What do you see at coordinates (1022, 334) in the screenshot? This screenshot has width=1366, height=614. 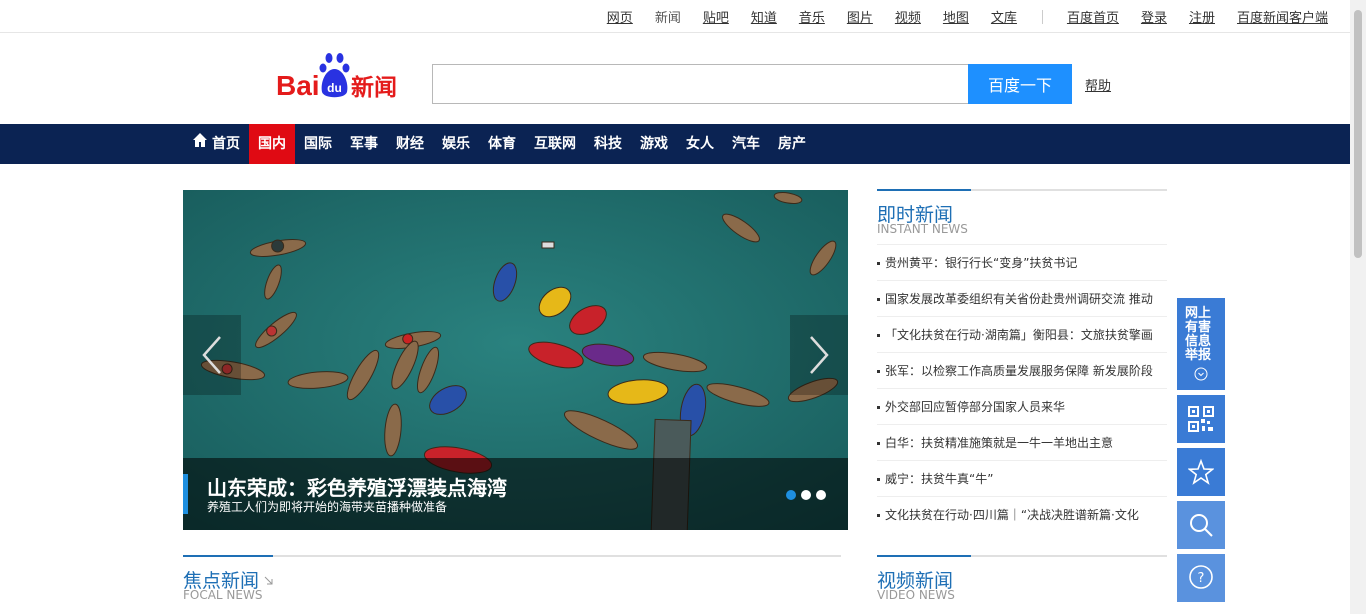 I see `list-item: 「文化扶贫在行动·湖南篇」衡阳县：文旅扶贫擎画` at bounding box center [1022, 334].